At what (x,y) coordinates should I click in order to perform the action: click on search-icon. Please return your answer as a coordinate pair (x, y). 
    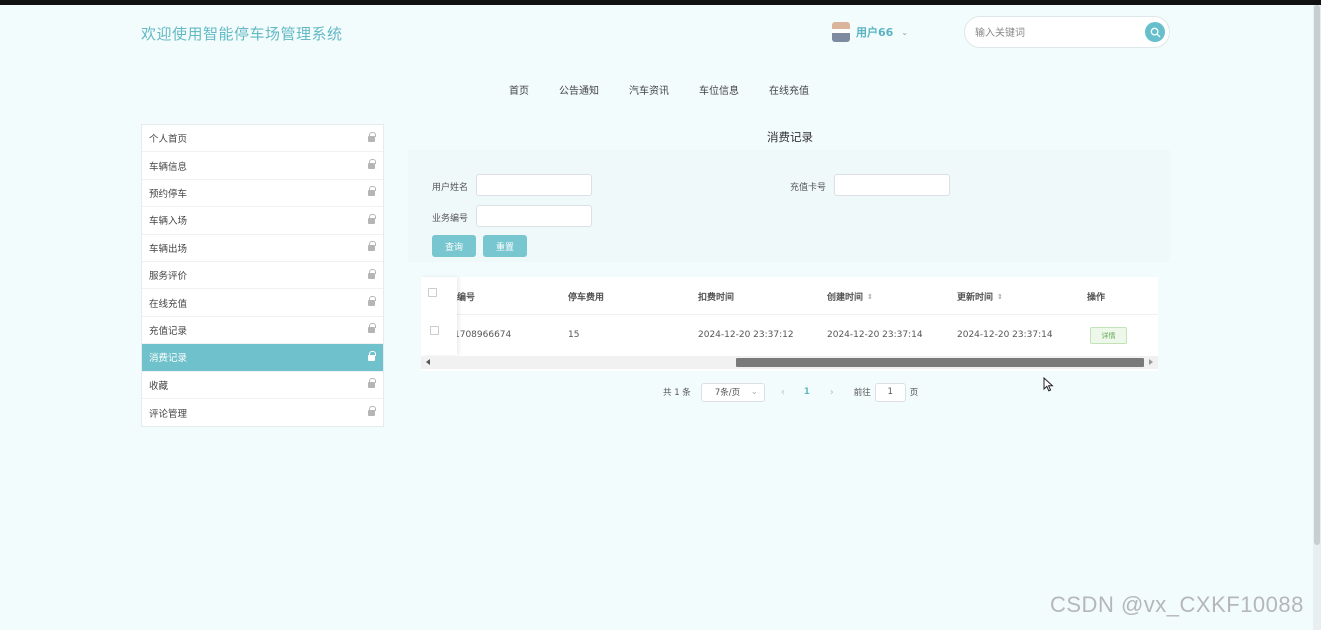
    Looking at the image, I should click on (1155, 32).